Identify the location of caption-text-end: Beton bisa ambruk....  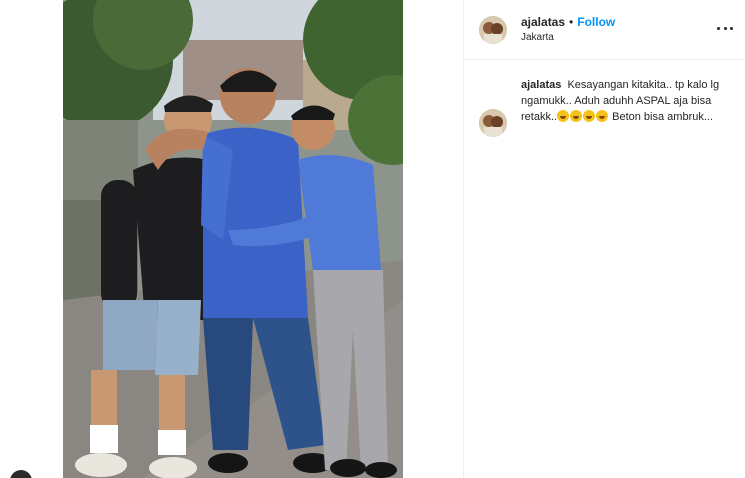
(661, 117).